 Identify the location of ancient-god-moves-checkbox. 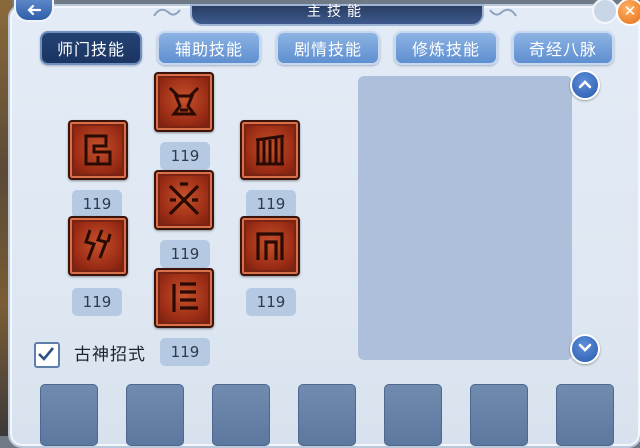
(47, 355).